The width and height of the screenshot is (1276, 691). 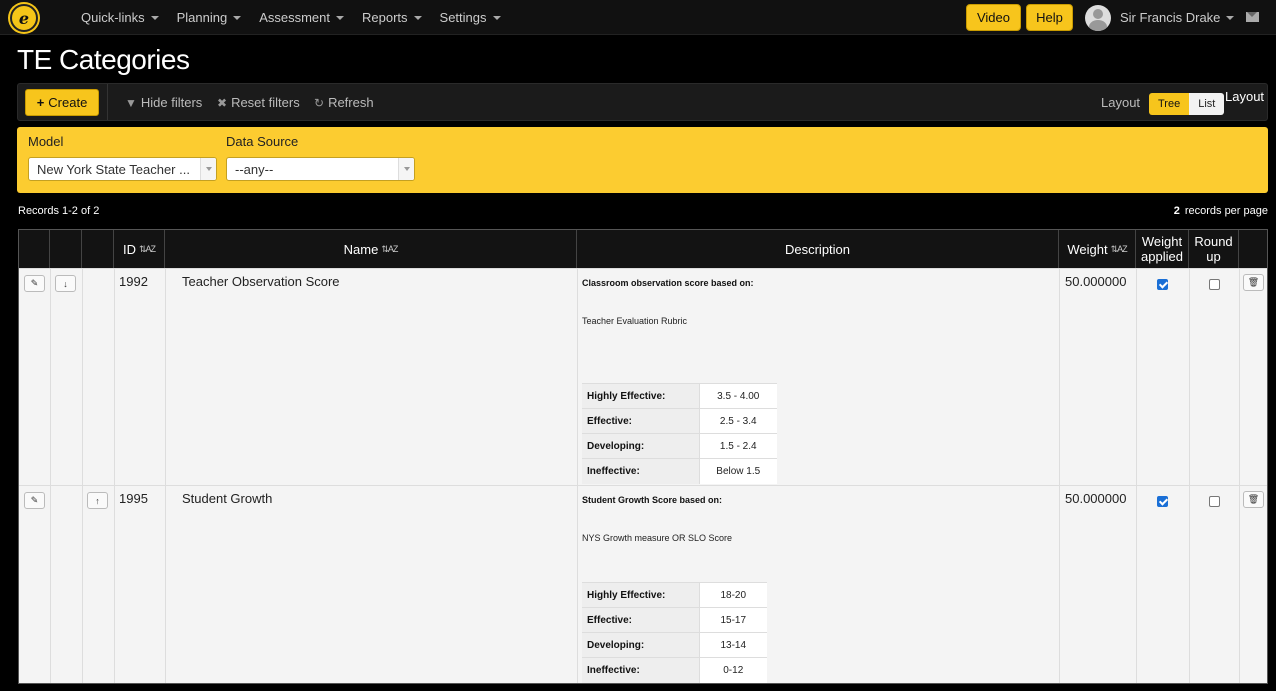 I want to click on times-icon: ✖, so click(x=222, y=102).